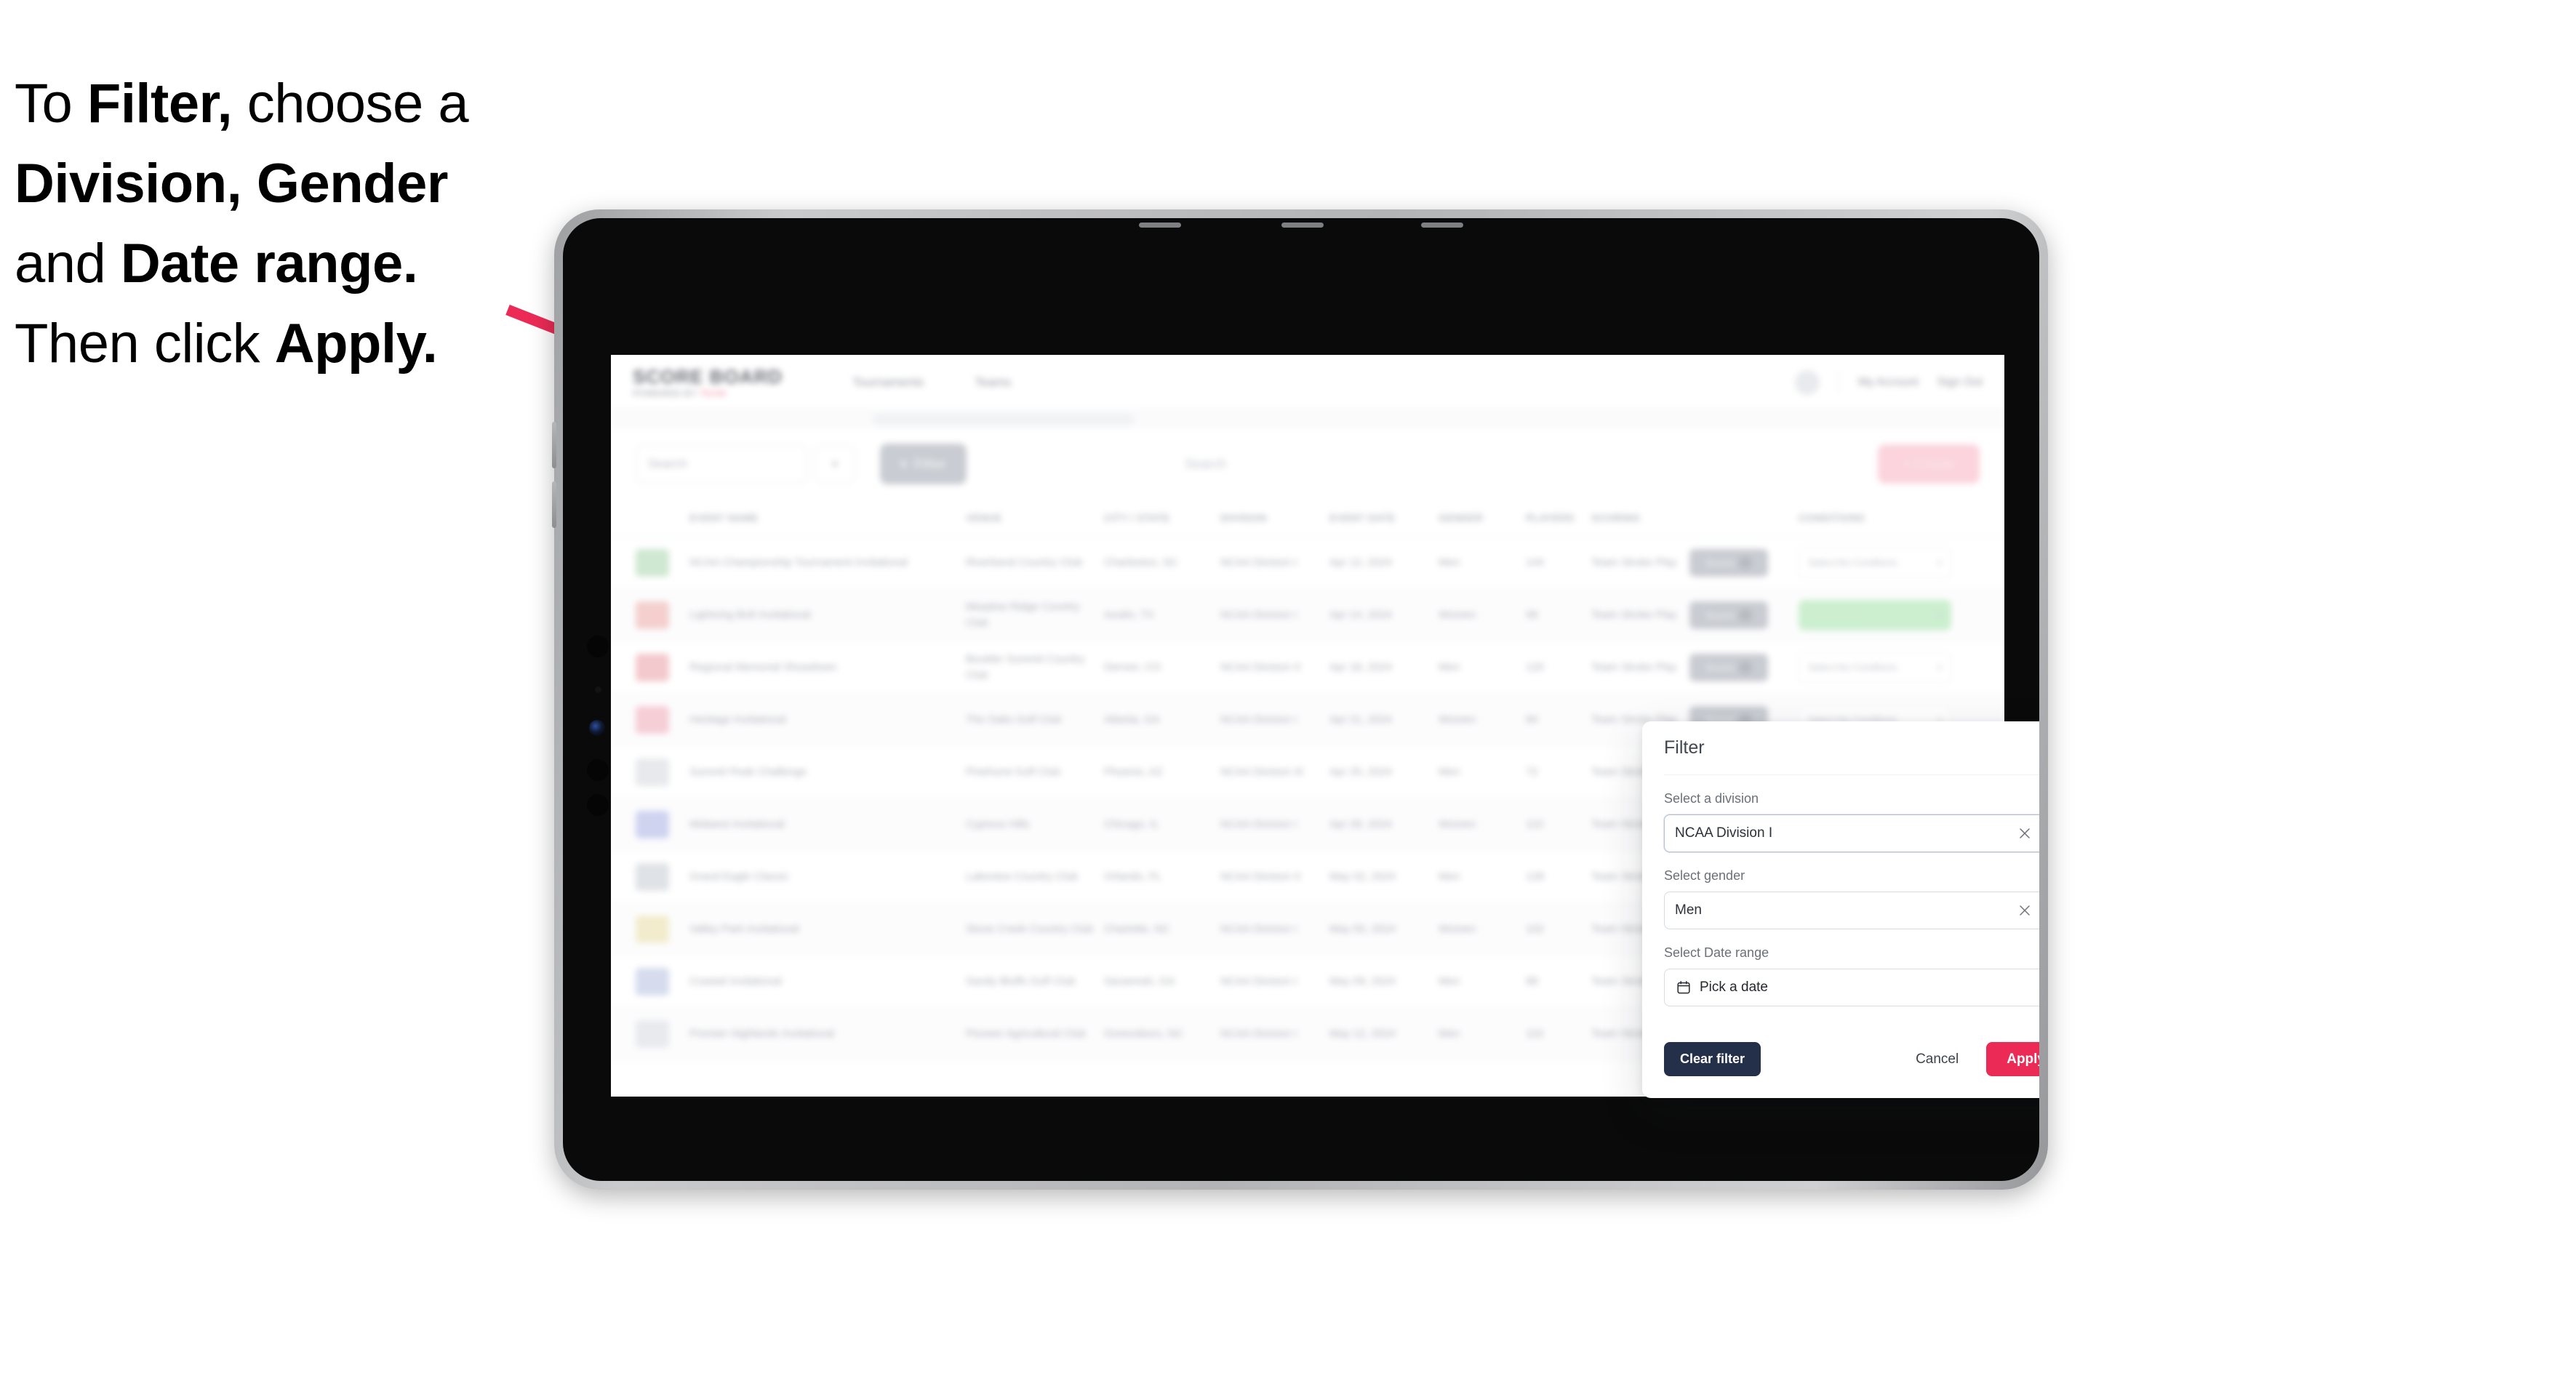 This screenshot has width=2576, height=1386. Describe the element at coordinates (1004, 420) in the screenshot. I see `breadcrumb` at that location.